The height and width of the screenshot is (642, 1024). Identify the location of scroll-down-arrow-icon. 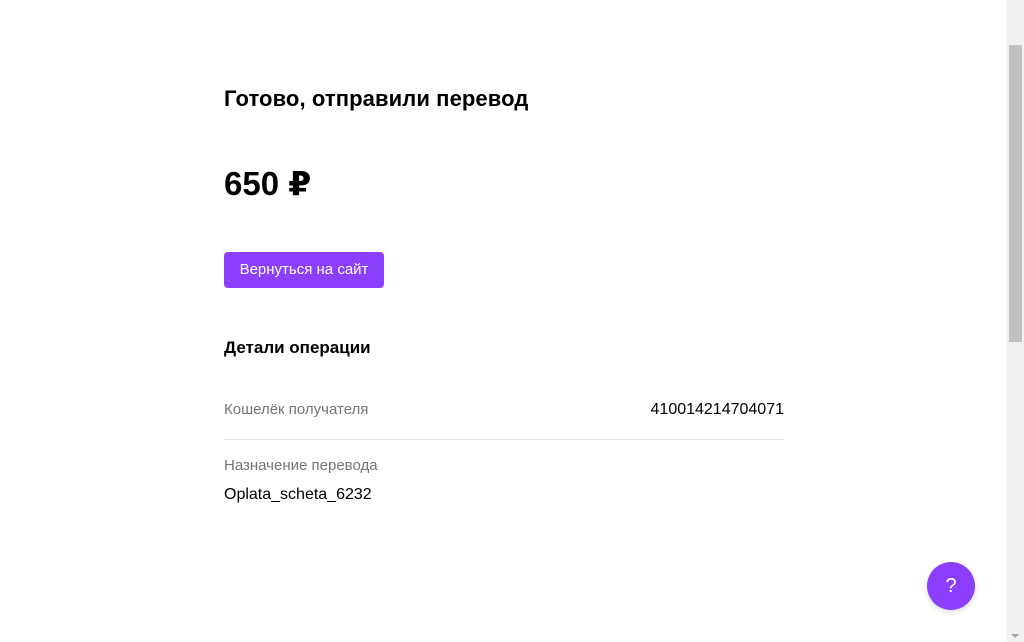
(1015, 636).